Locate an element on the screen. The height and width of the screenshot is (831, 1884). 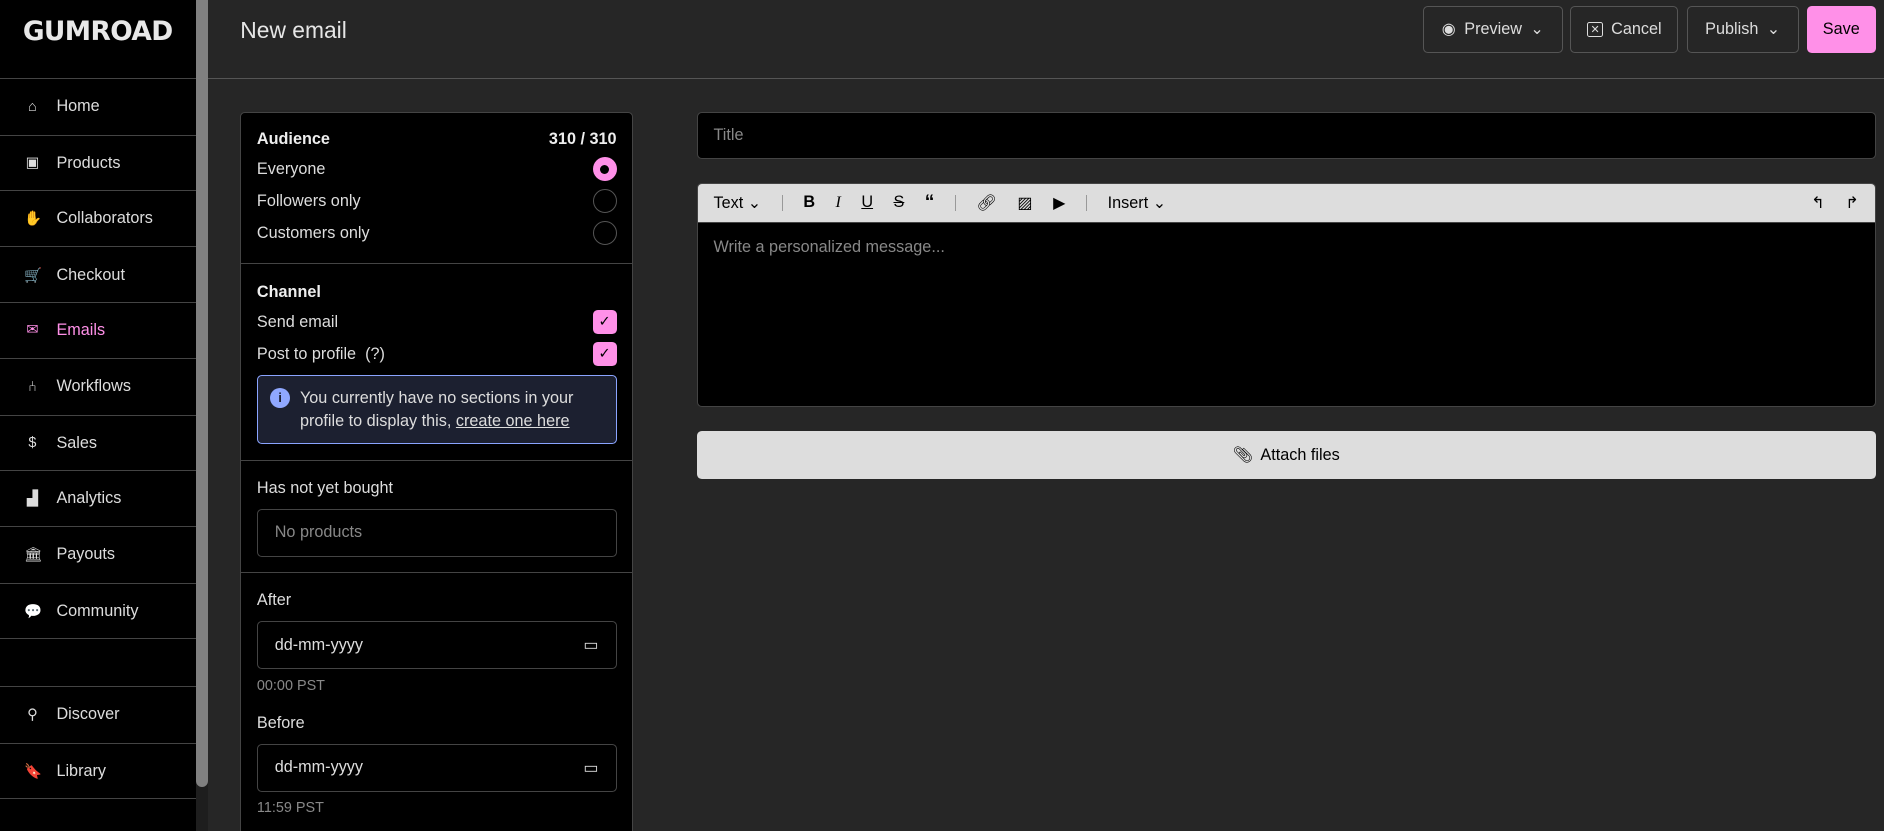
send-email-option: Send email ✓ is located at coordinates (437, 322).